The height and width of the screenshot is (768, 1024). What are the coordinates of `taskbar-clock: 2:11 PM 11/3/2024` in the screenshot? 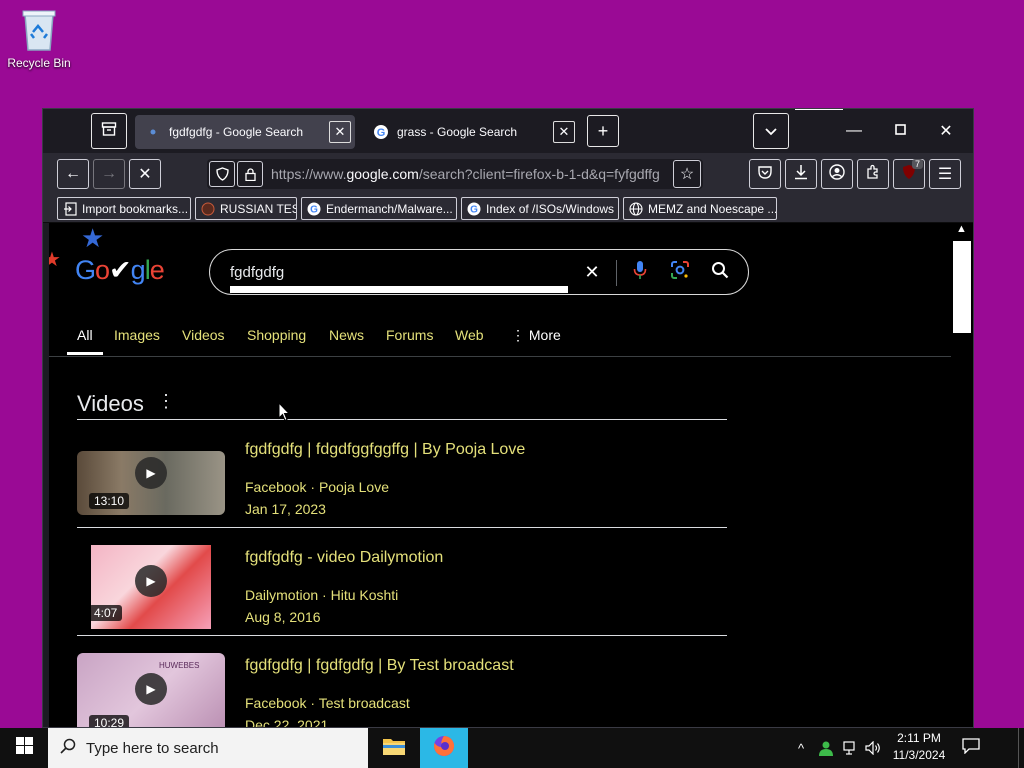 It's located at (919, 747).